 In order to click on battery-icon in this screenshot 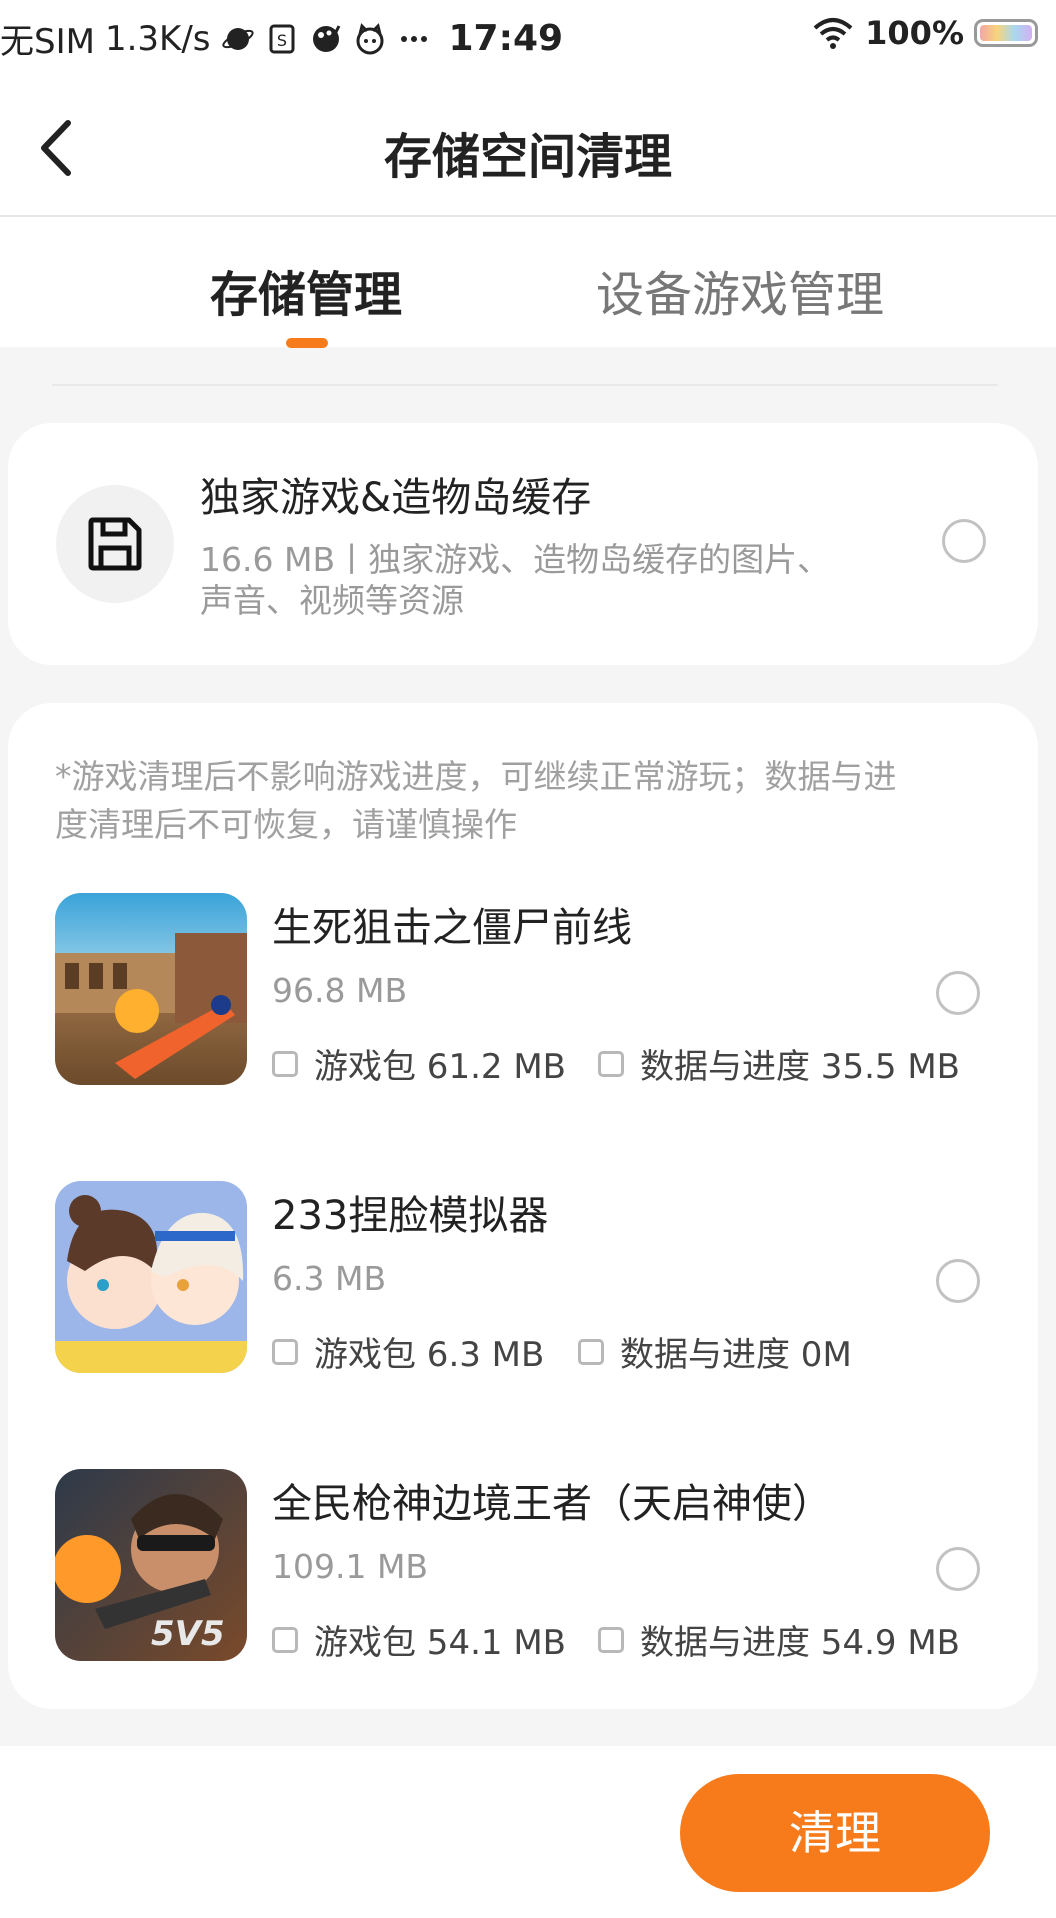, I will do `click(1006, 33)`.